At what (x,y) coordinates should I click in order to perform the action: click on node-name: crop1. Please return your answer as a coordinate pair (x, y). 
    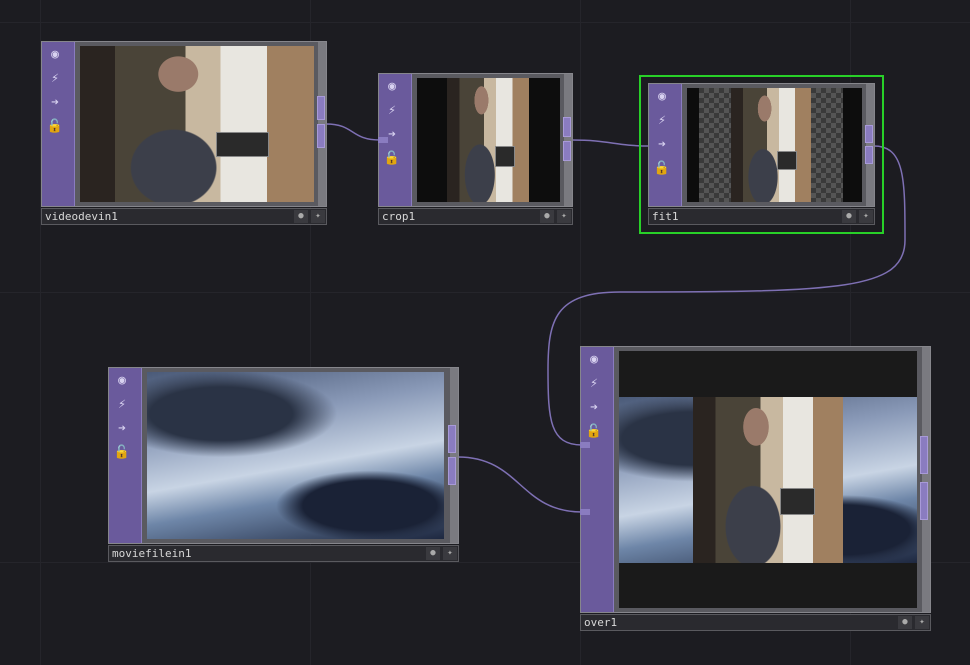
    Looking at the image, I should click on (398, 216).